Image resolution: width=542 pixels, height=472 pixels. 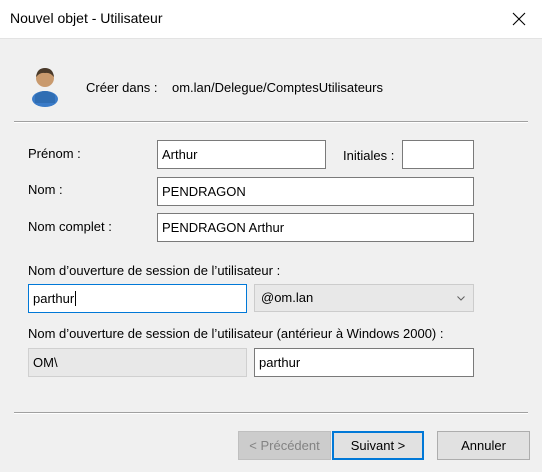 I want to click on netbios-domain-field: OM\, so click(x=137, y=362).